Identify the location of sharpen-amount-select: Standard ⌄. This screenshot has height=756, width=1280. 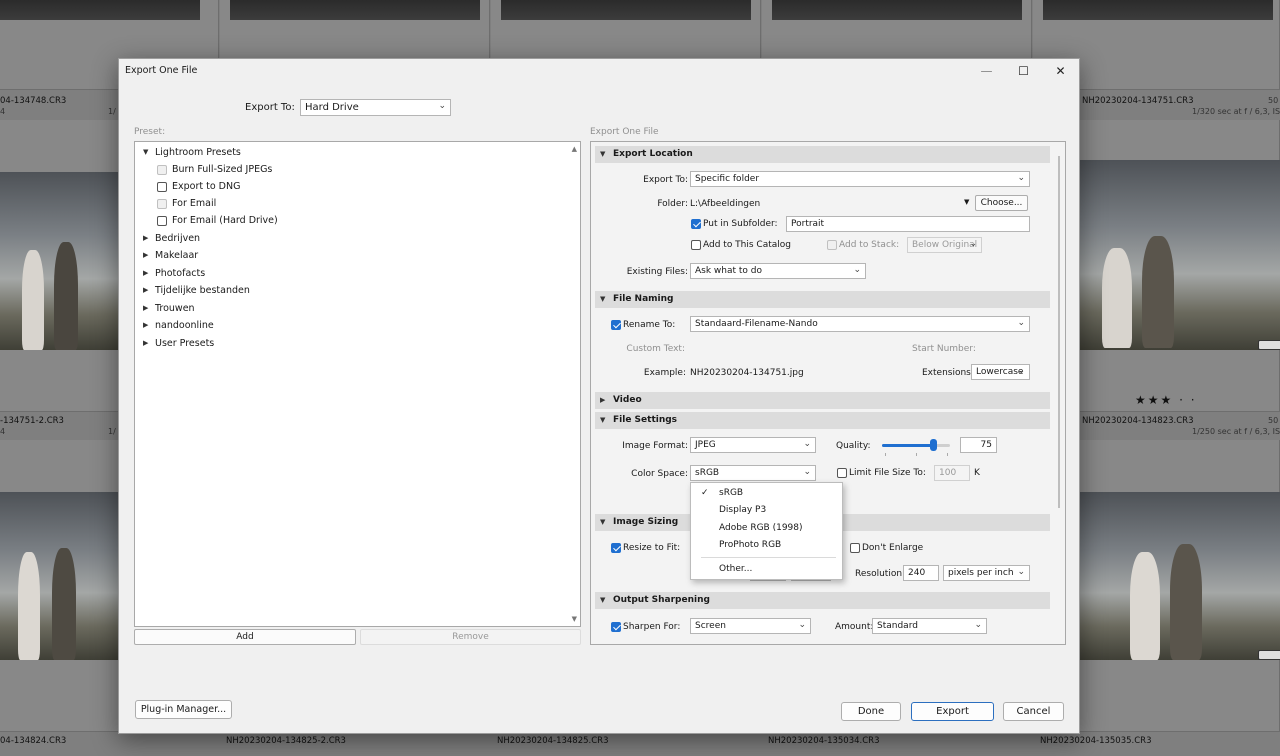
(929, 626).